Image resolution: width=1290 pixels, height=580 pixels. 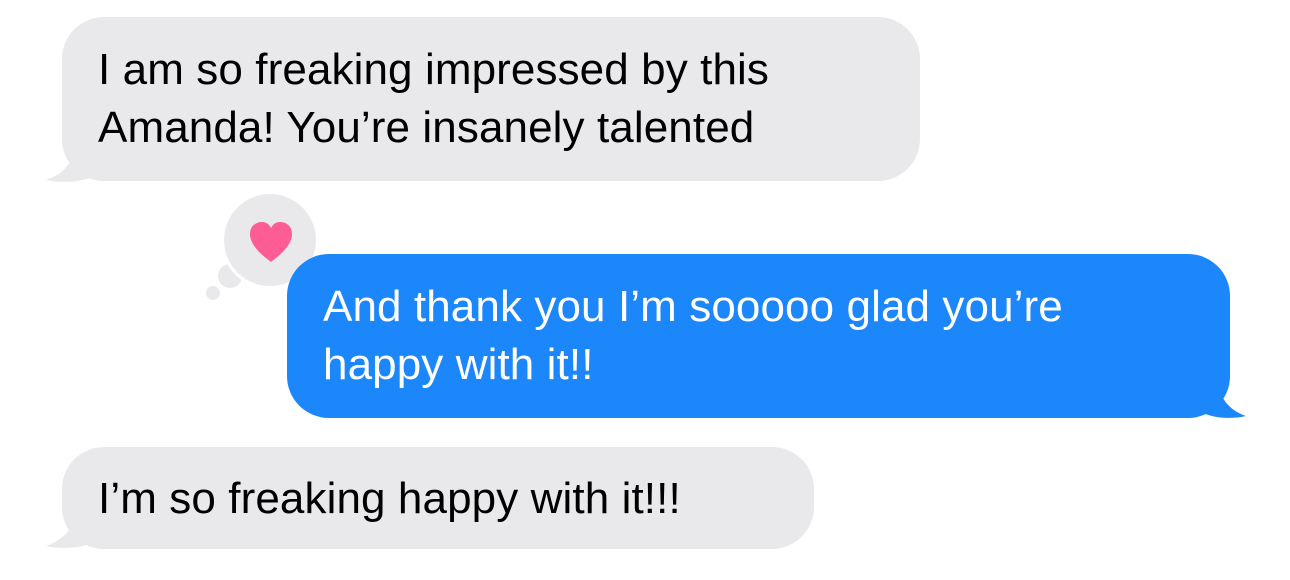 What do you see at coordinates (271, 242) in the screenshot?
I see `heart-icon` at bounding box center [271, 242].